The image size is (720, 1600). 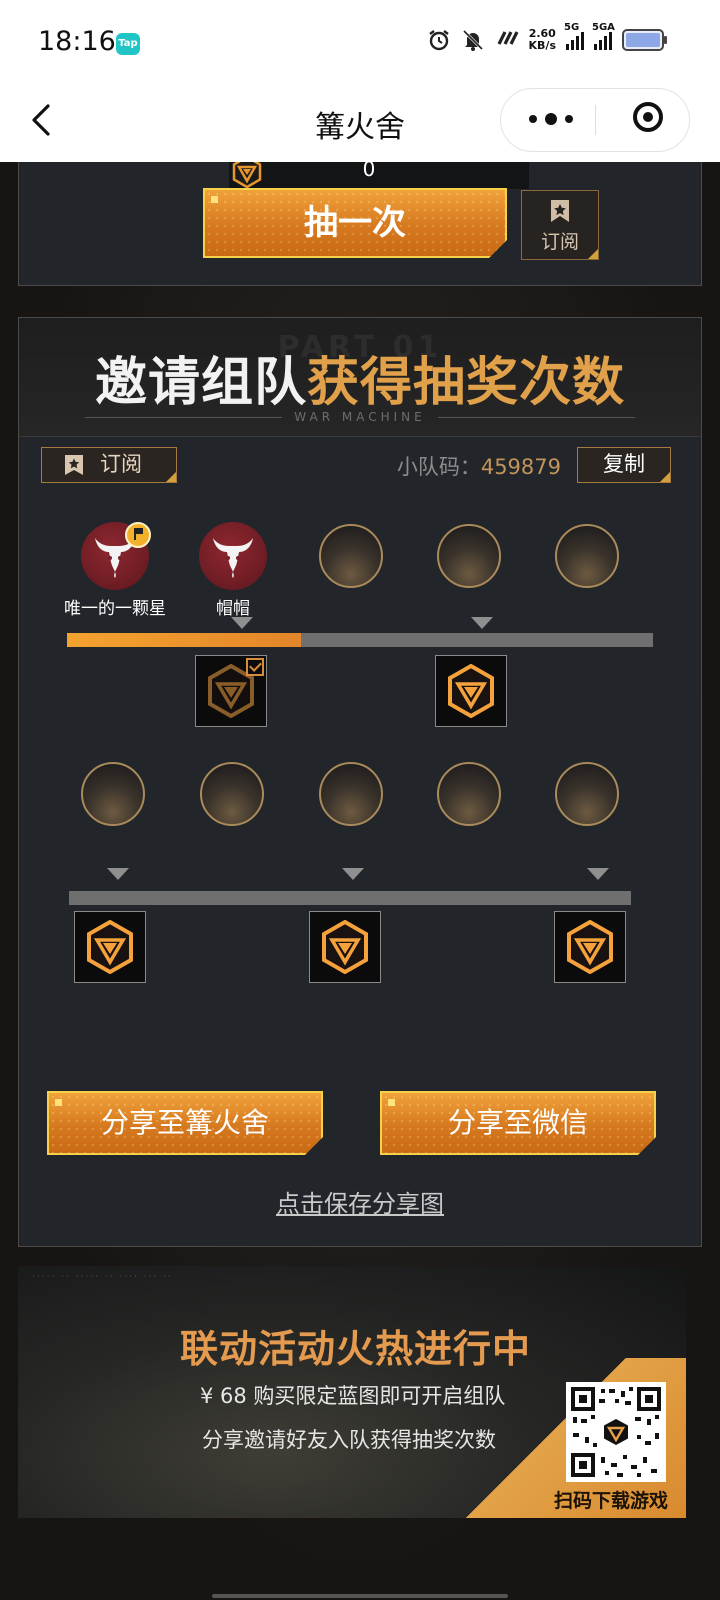 I want to click on signal-label-2: 5GA, so click(x=603, y=27).